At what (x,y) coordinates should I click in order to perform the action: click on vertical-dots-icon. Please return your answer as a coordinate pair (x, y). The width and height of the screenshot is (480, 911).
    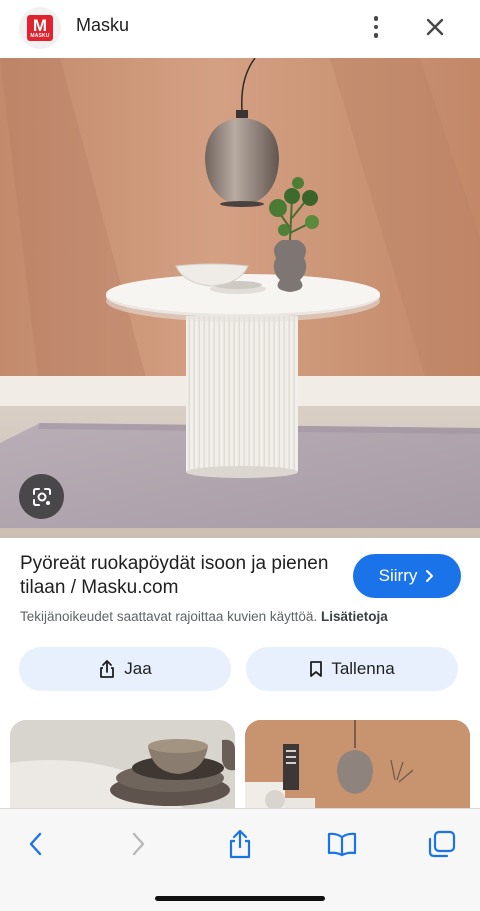
    Looking at the image, I should click on (376, 18).